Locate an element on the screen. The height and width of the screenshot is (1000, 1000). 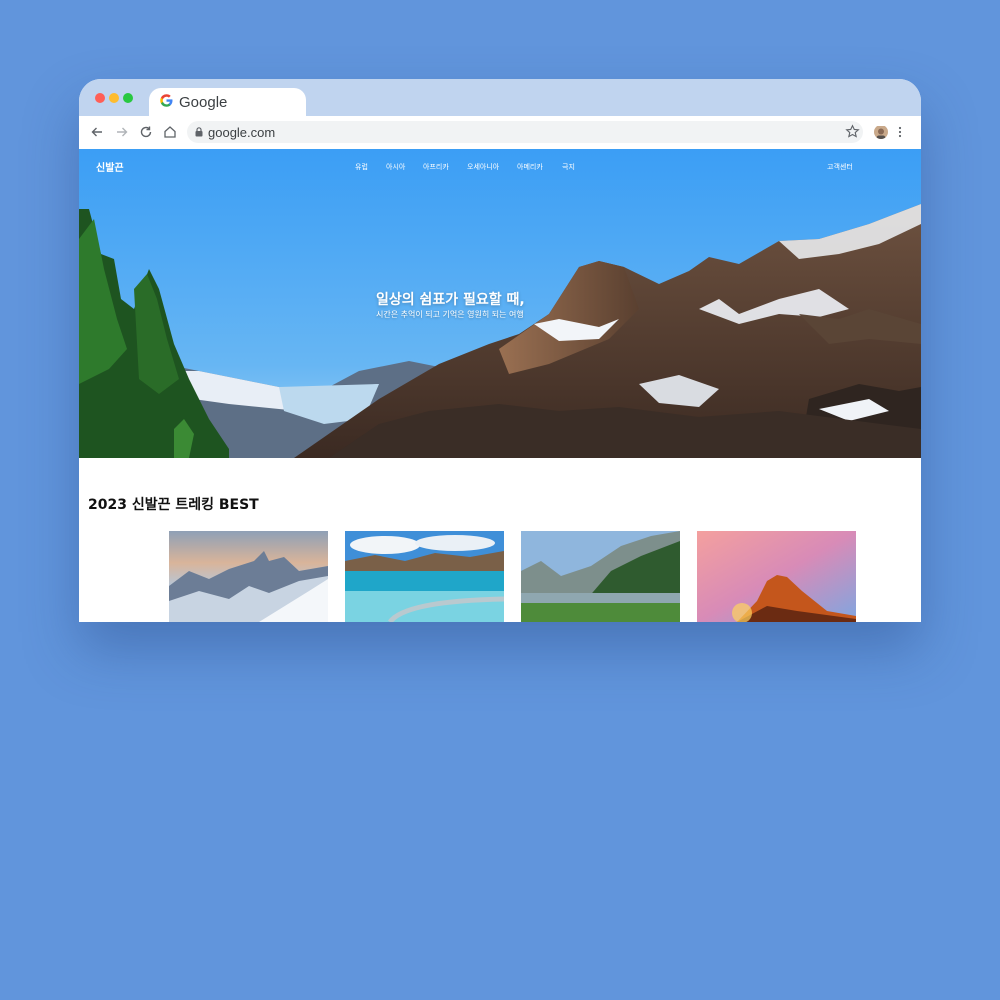
trekking-card-snowy-peaks is located at coordinates (248, 576).